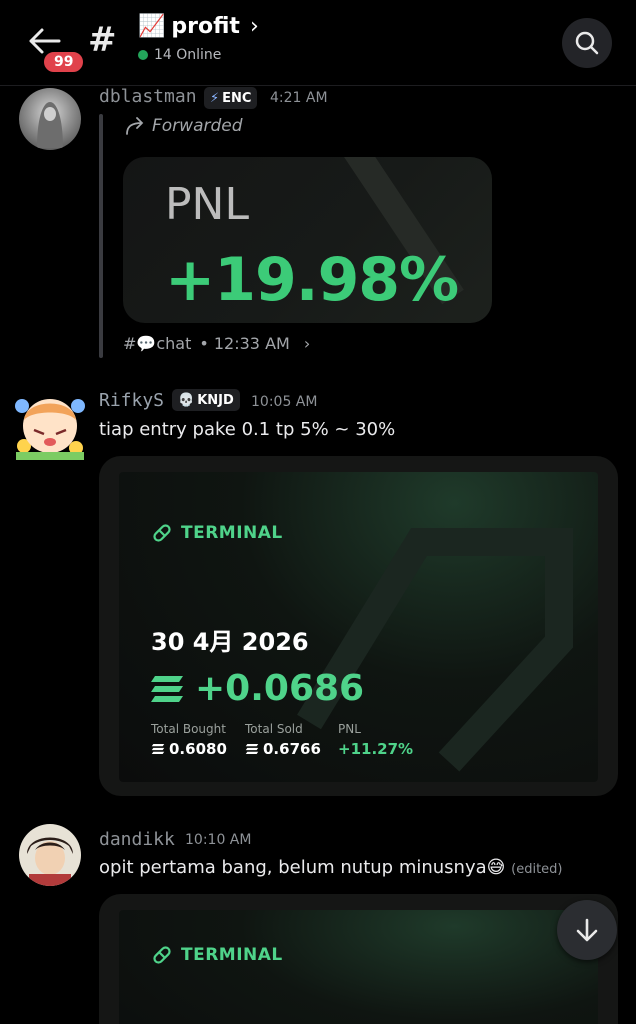  Describe the element at coordinates (148, 96) in the screenshot. I see `username: dblastman` at that location.